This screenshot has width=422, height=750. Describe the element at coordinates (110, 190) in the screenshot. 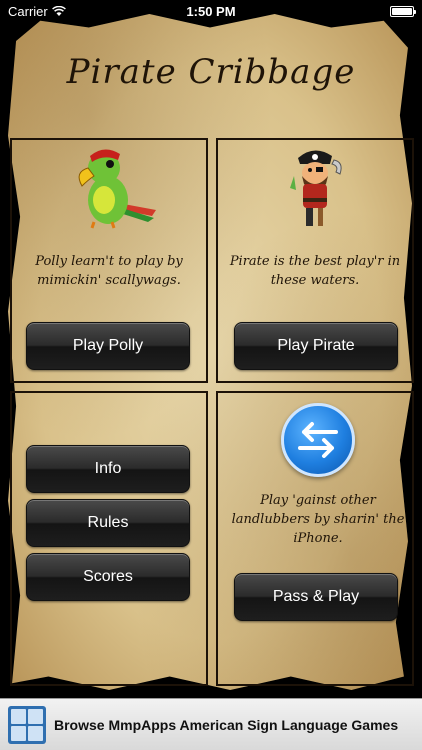

I see `parrot-icon` at that location.